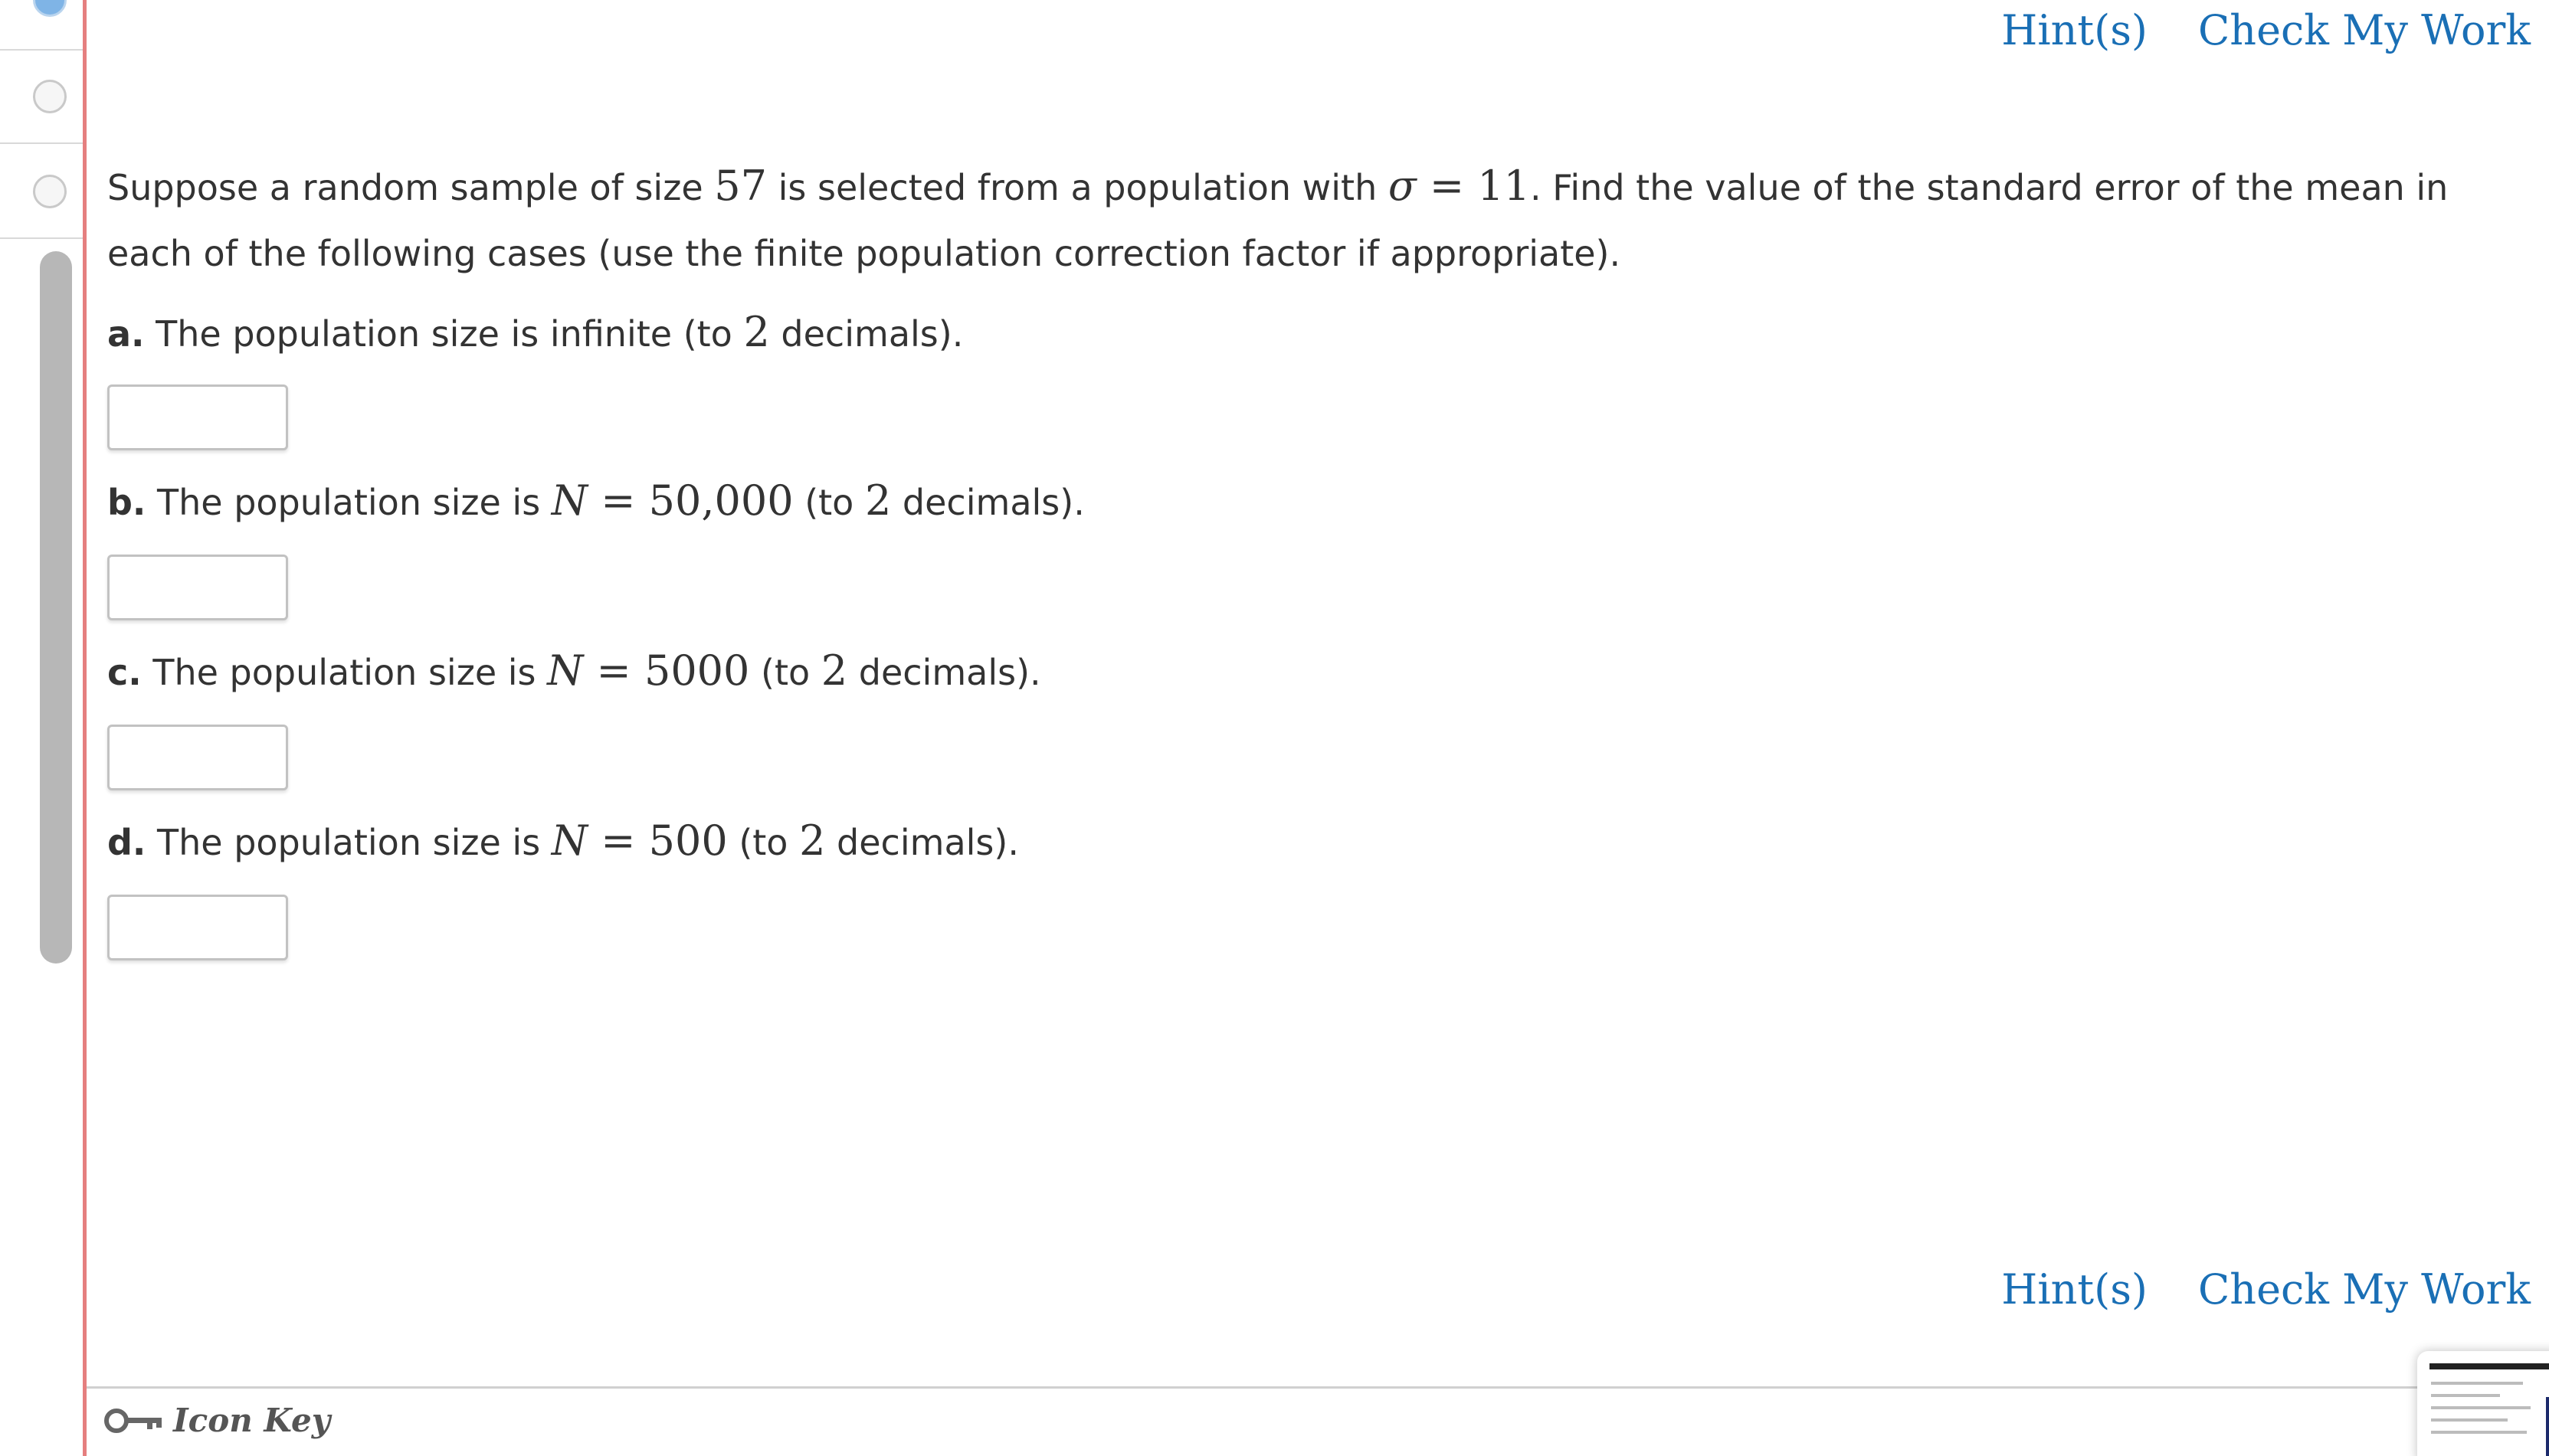 This screenshot has width=2549, height=1456. I want to click on part-text: The population size is infinite (to, so click(444, 334).